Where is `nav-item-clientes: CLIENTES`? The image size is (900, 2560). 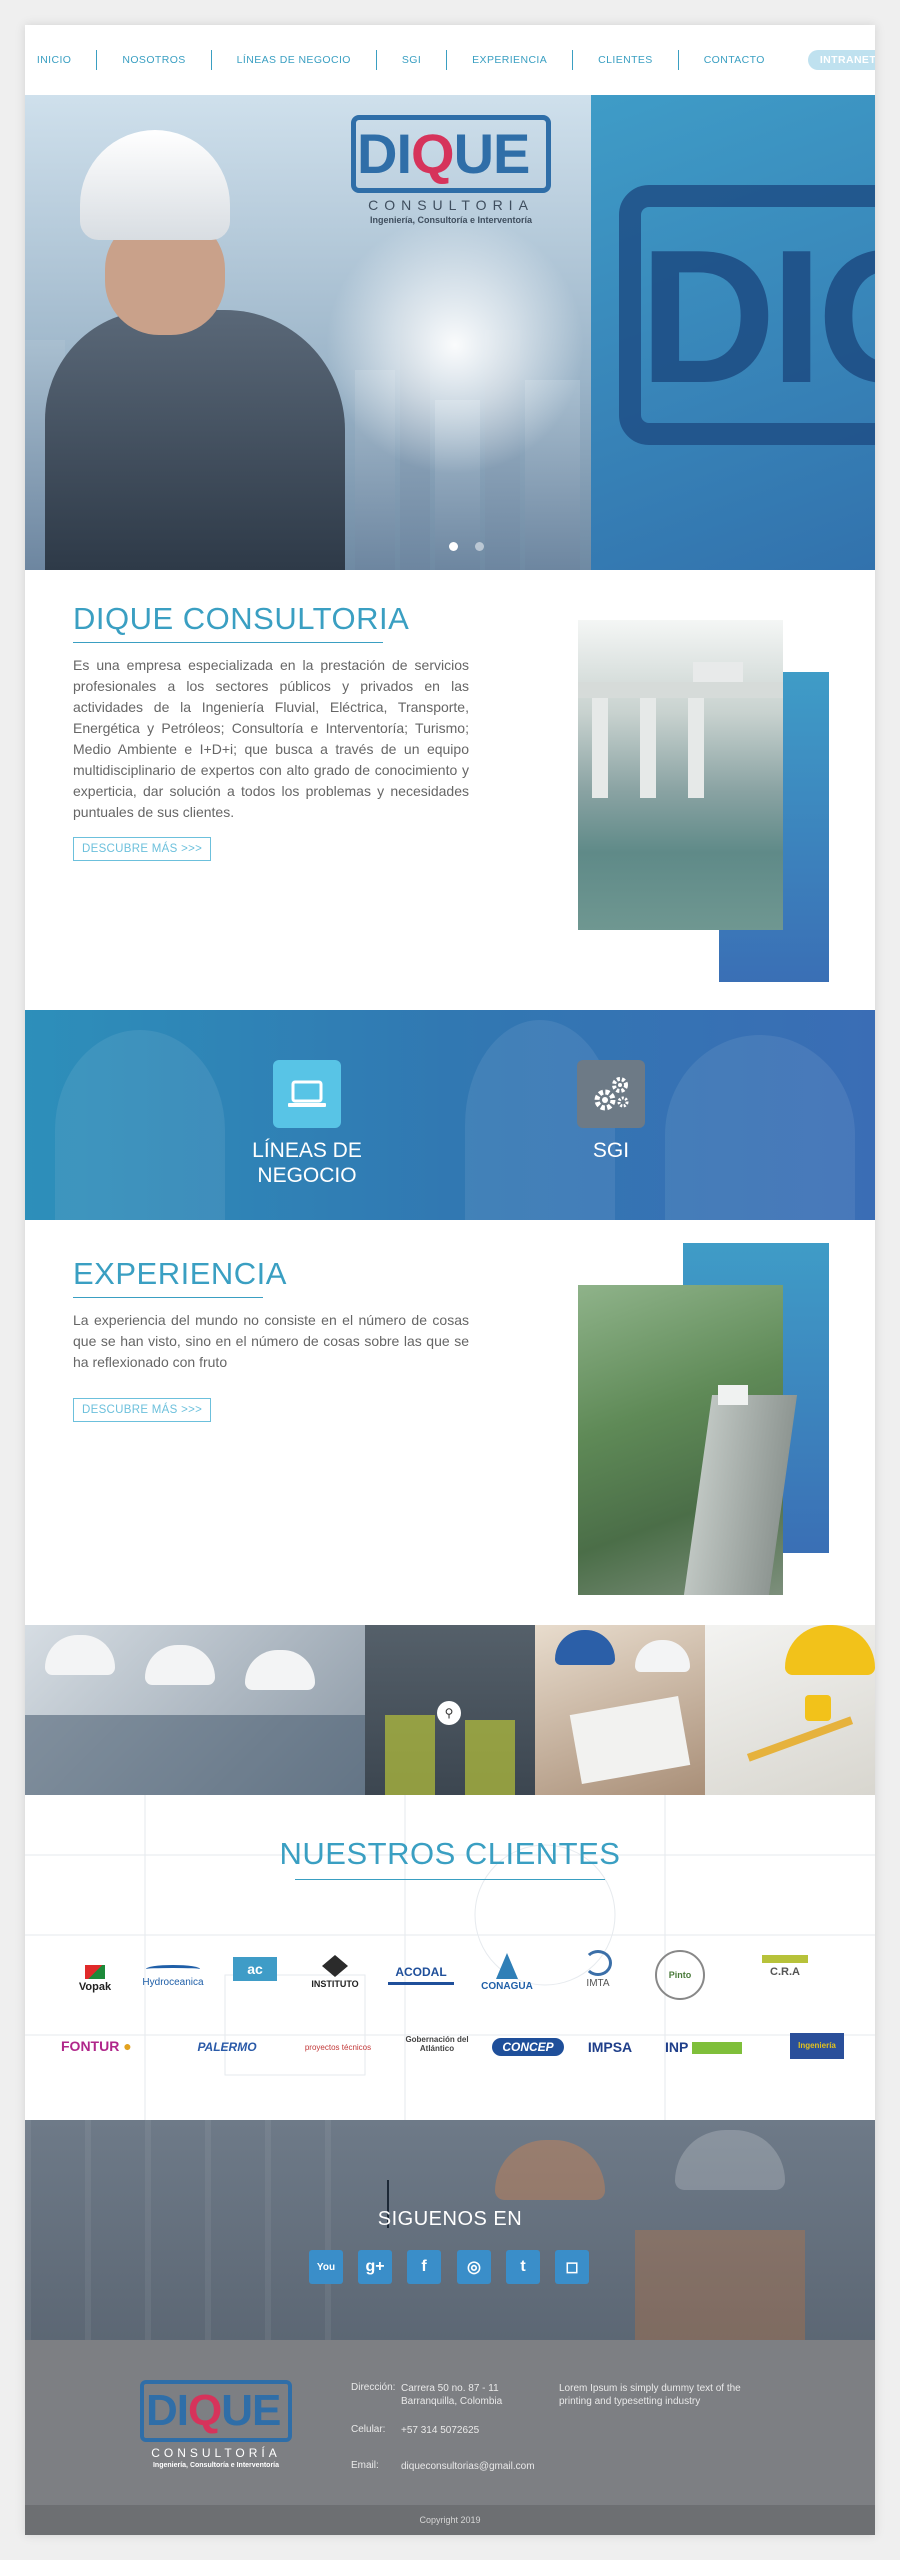
nav-item-clientes: CLIENTES is located at coordinates (625, 60).